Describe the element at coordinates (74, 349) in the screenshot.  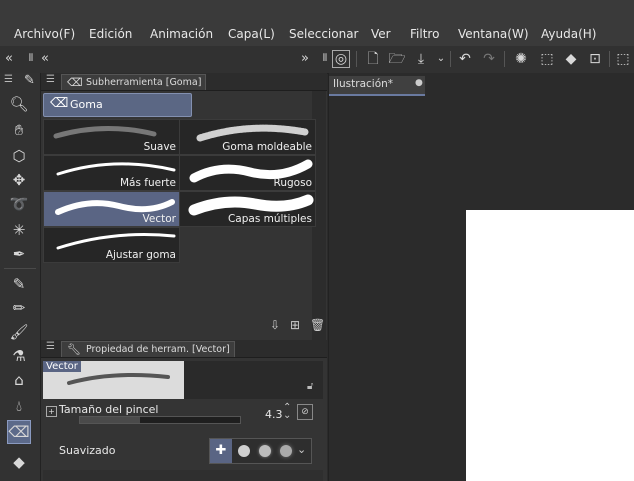
I see `wrench-icon: 🔧︎` at that location.